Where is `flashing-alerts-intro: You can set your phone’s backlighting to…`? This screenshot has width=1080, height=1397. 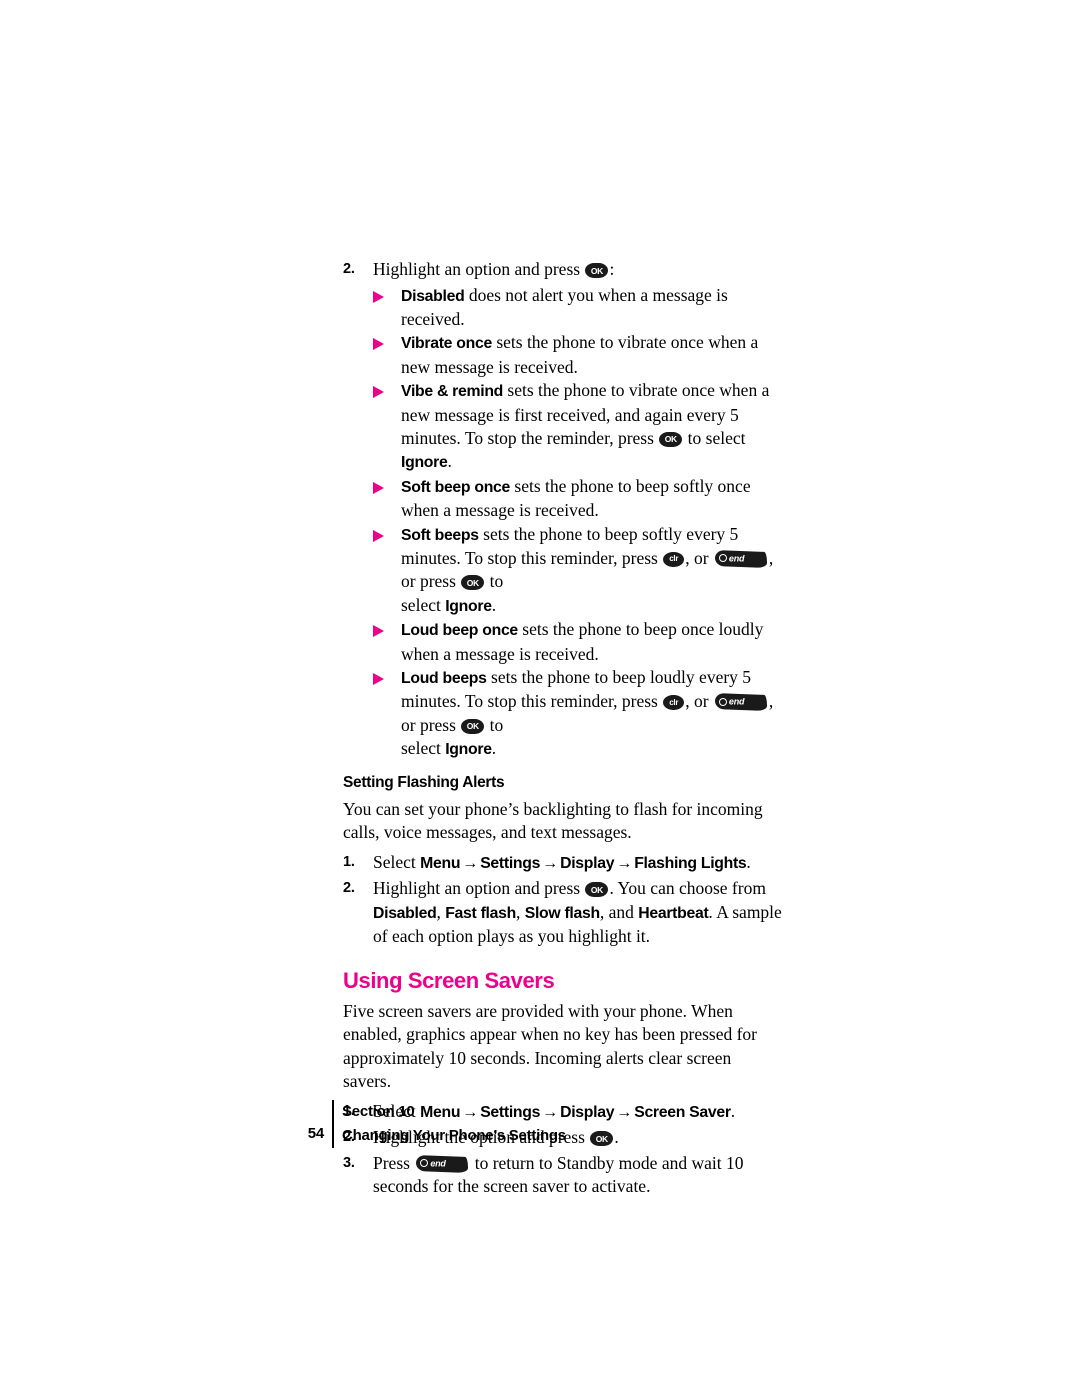 flashing-alerts-intro: You can set your phone’s backlighting to… is located at coordinates (553, 820).